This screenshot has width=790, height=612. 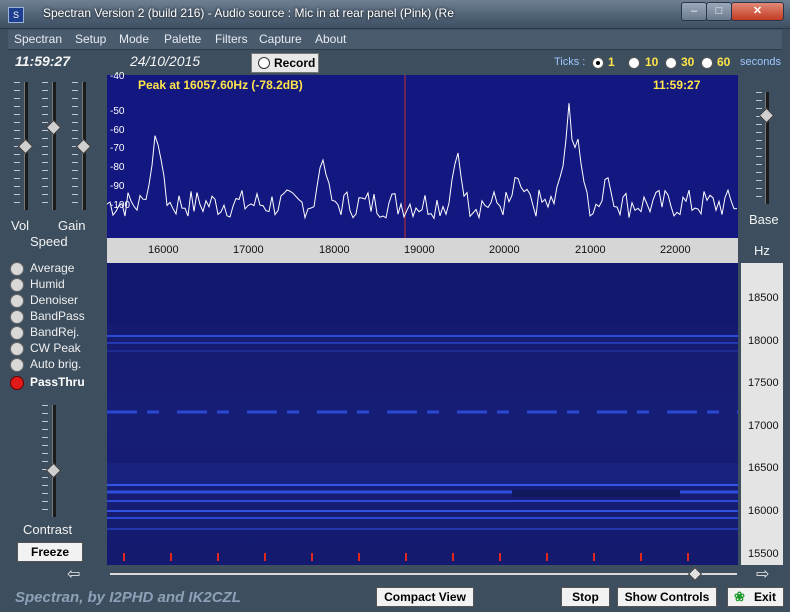 I want to click on tick-value-10: 10, so click(x=652, y=62).